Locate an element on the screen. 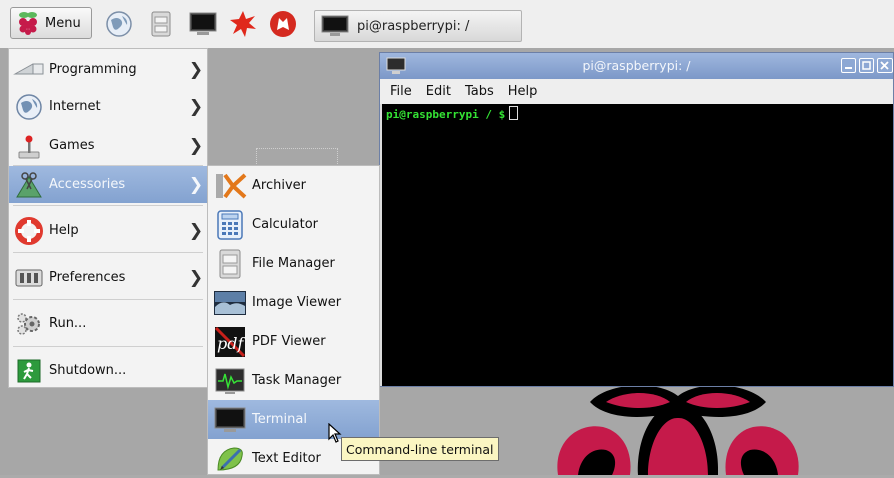  tooltip-text: Command-line terminal is located at coordinates (420, 449).